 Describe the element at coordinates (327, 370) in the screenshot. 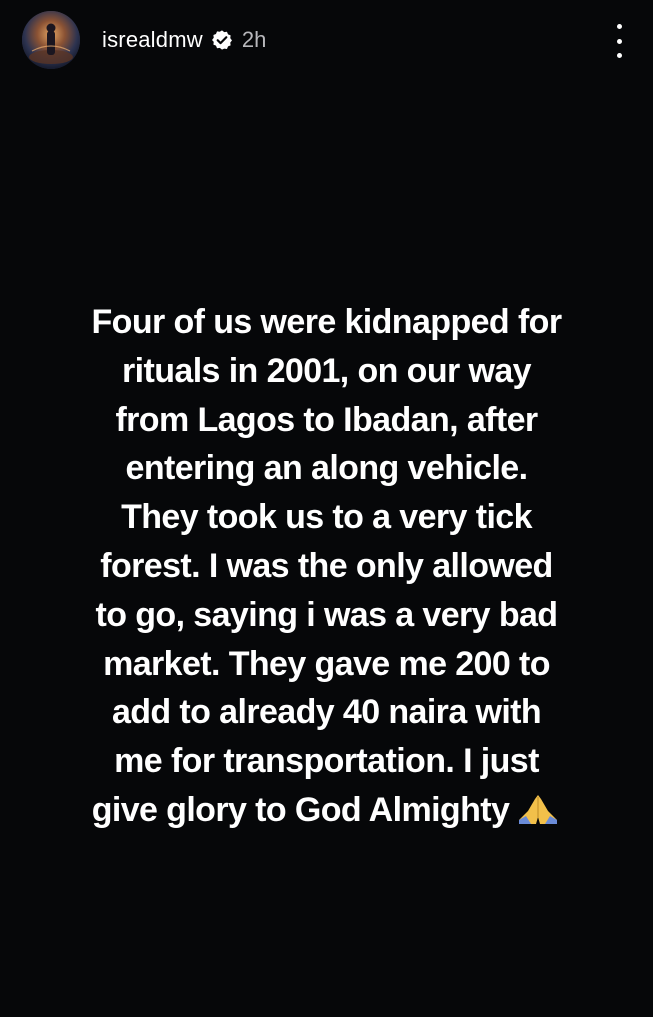

I see `story-text-line: rituals in 2001, on our way` at that location.